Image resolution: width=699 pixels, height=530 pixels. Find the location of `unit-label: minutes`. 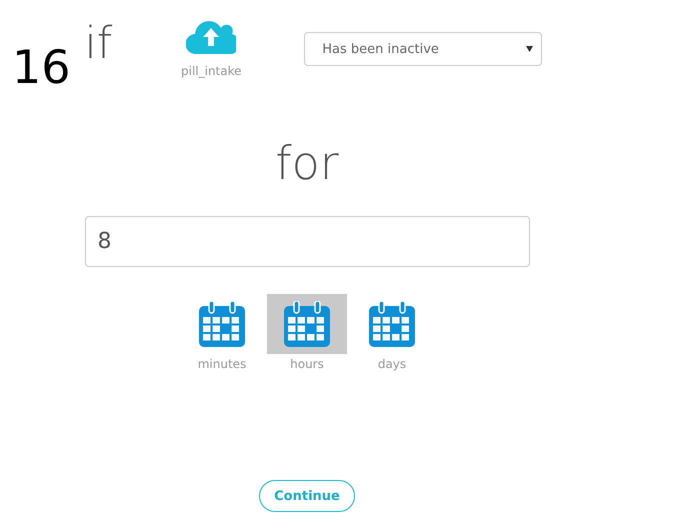

unit-label: minutes is located at coordinates (222, 364).